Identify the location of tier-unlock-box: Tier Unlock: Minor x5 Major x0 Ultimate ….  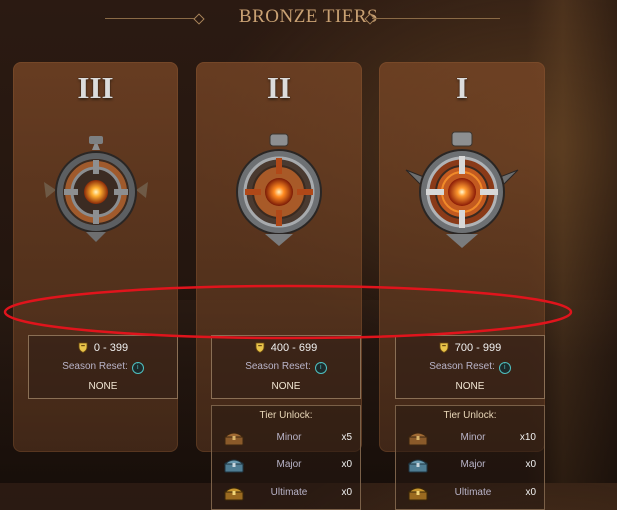
(286, 457).